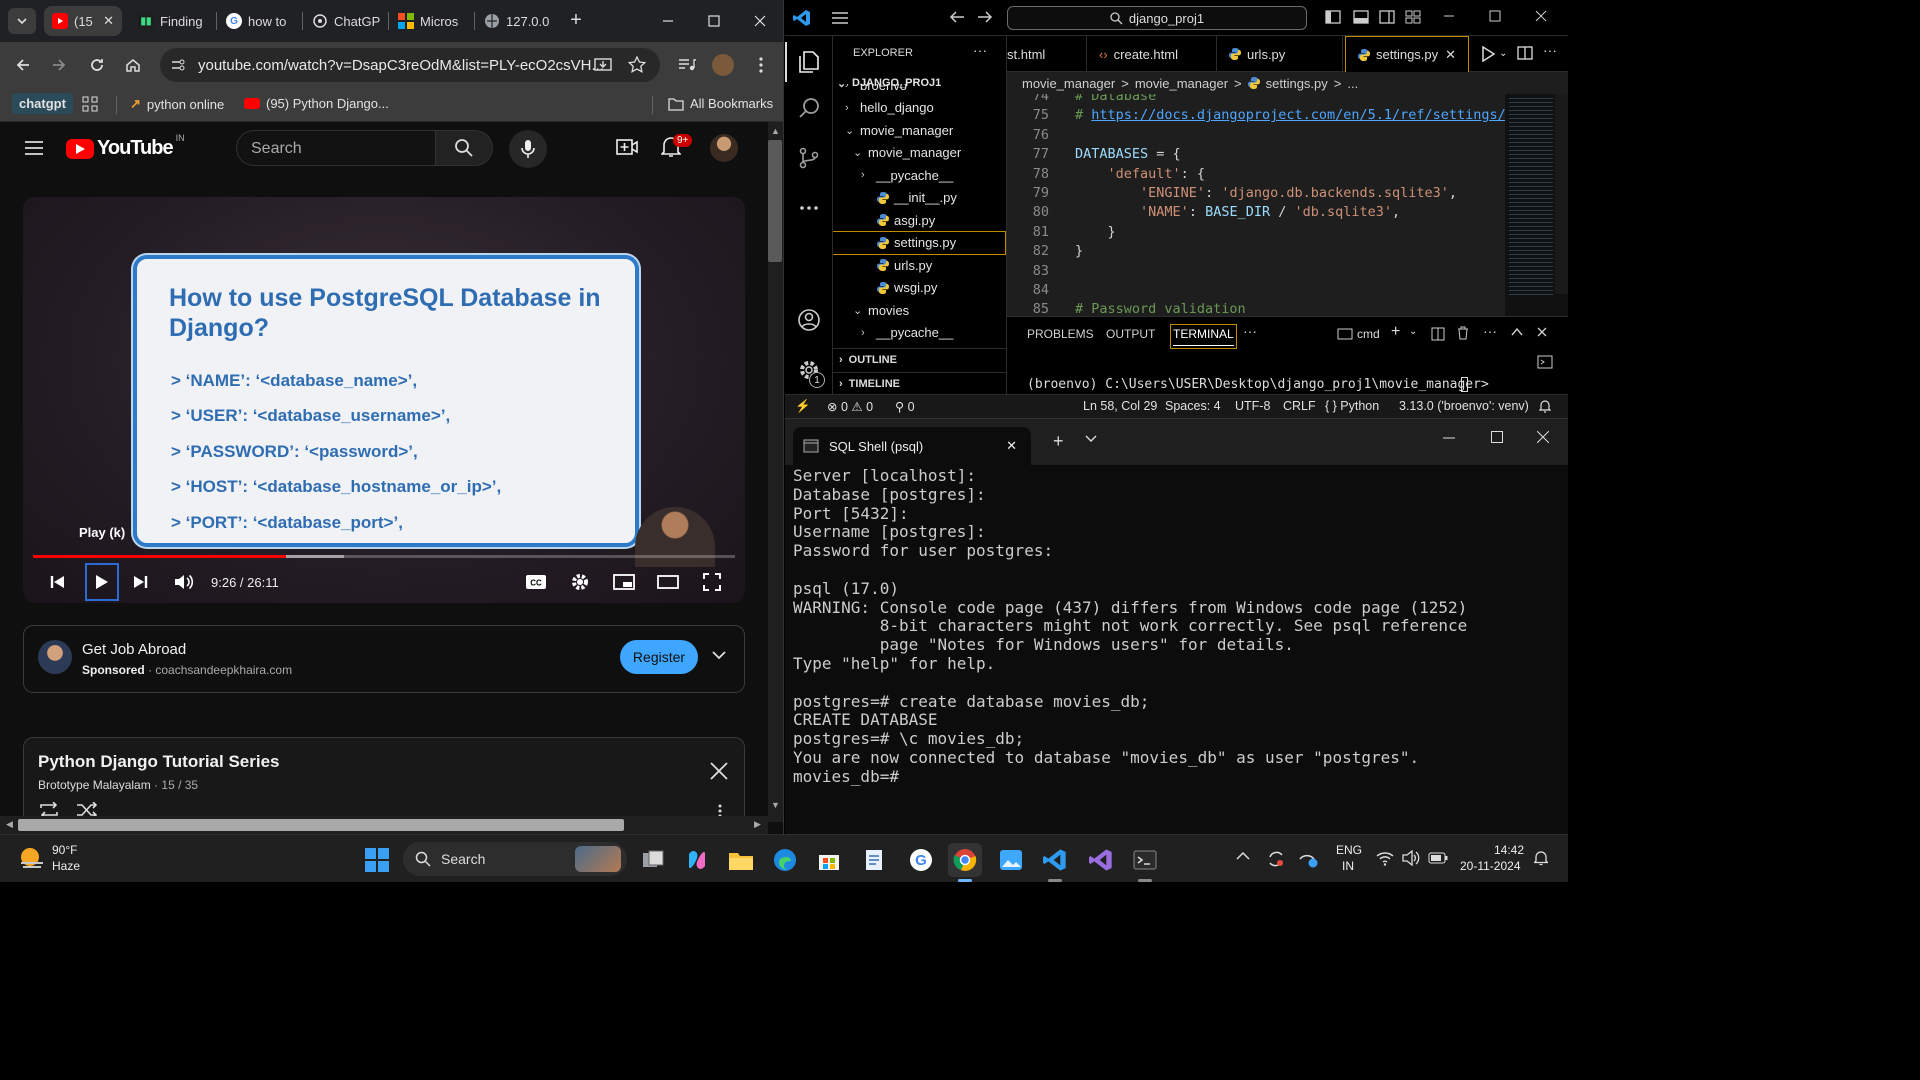 The width and height of the screenshot is (1920, 1080). What do you see at coordinates (919, 242) in the screenshot?
I see `tree-file: settings.py` at bounding box center [919, 242].